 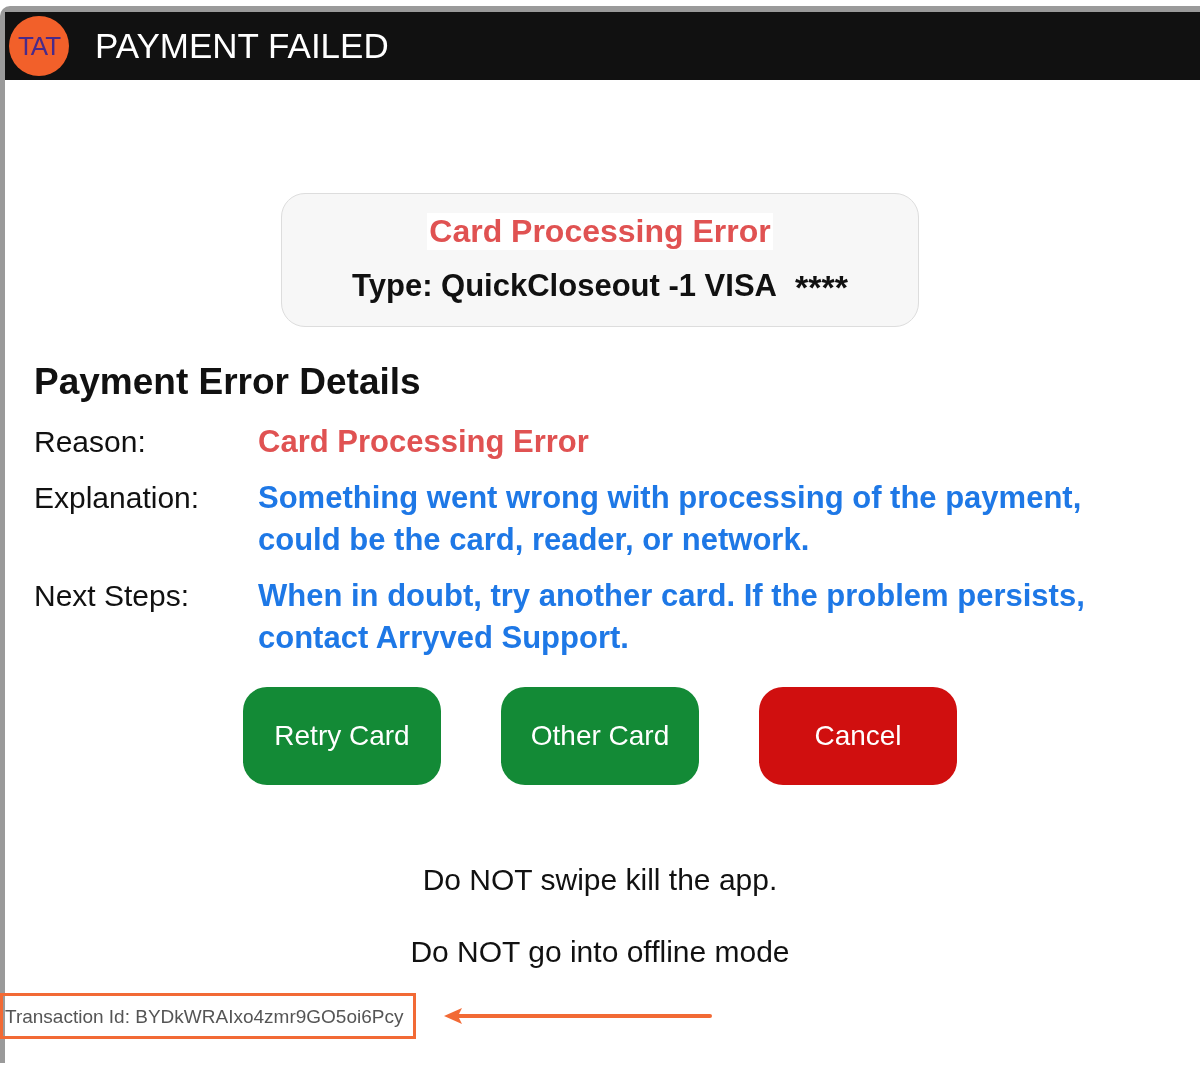 What do you see at coordinates (228, 382) in the screenshot?
I see `section-heading: Payment Error Details` at bounding box center [228, 382].